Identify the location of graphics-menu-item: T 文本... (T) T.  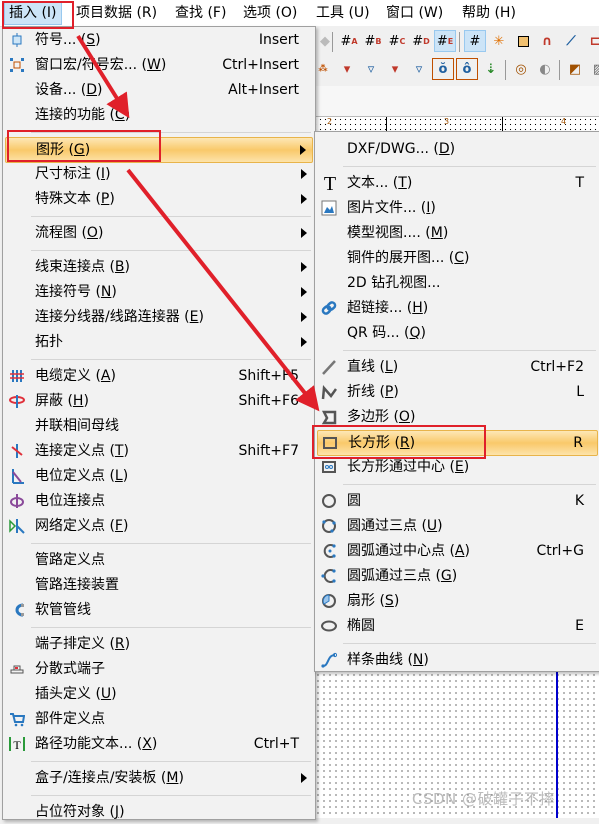
(457, 183).